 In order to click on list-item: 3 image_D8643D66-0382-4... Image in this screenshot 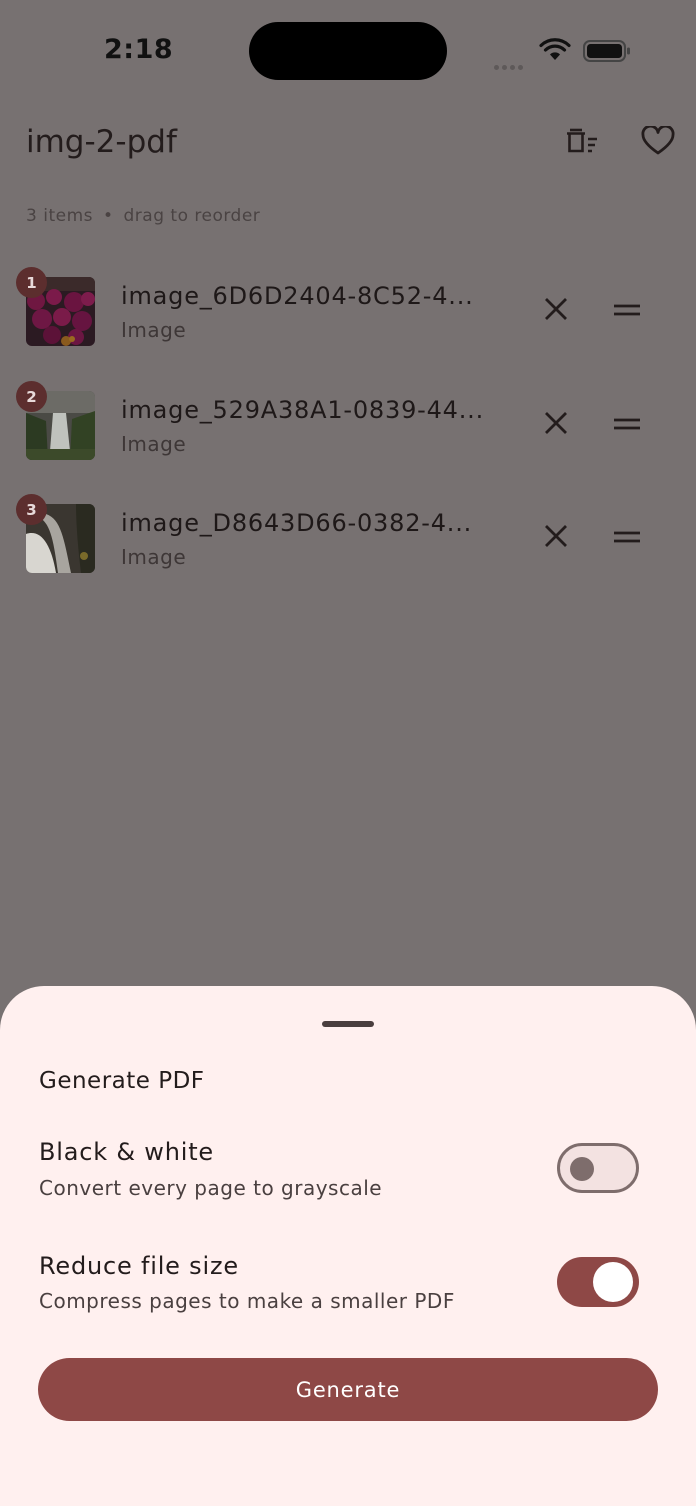, I will do `click(348, 540)`.